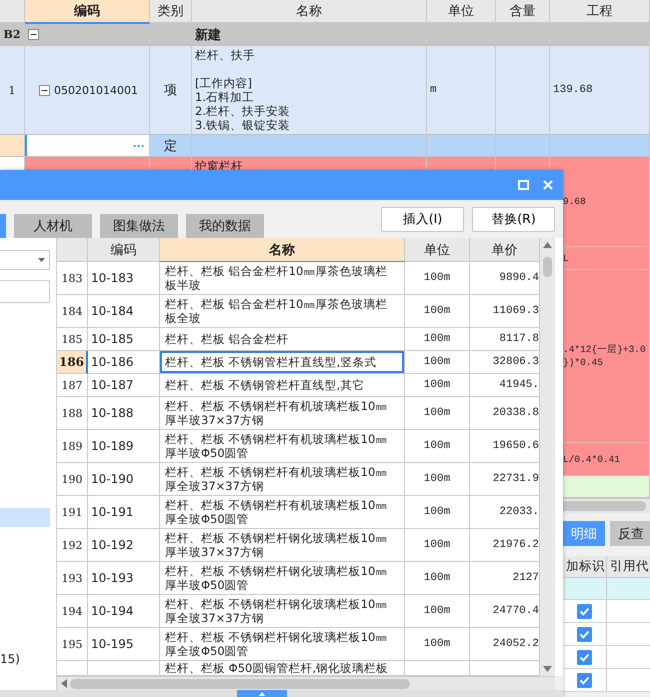 The image size is (650, 697). I want to click on column-header: 含量, so click(523, 12).